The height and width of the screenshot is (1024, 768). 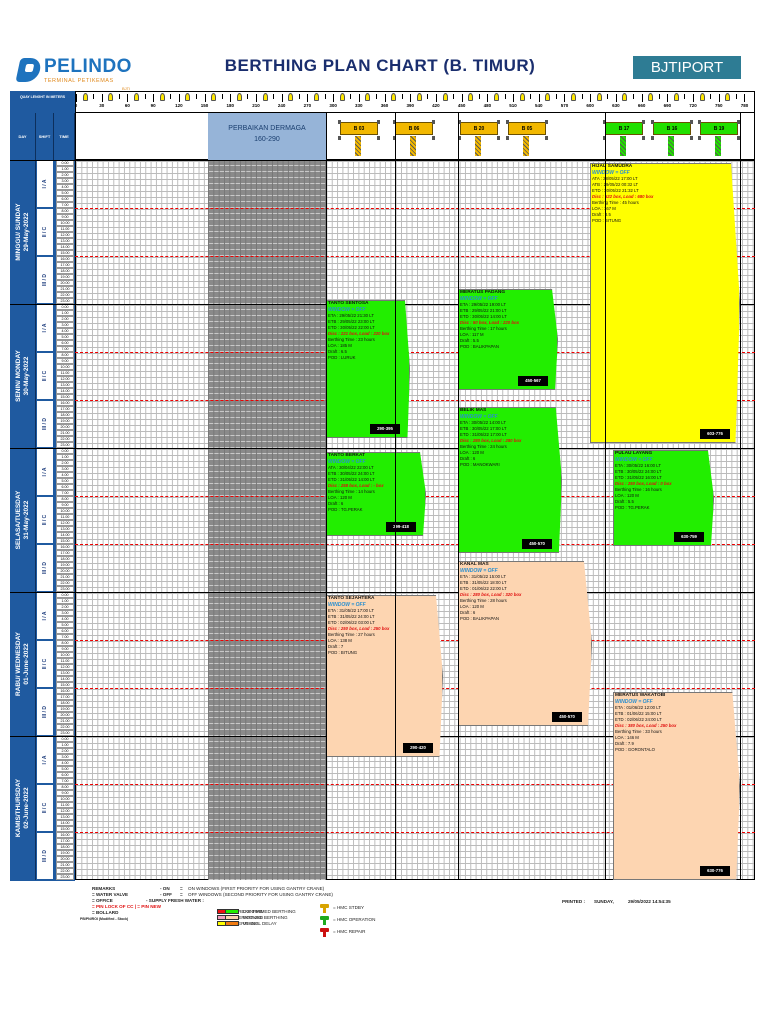 I want to click on legend-on-eq: =, so click(x=181, y=888).